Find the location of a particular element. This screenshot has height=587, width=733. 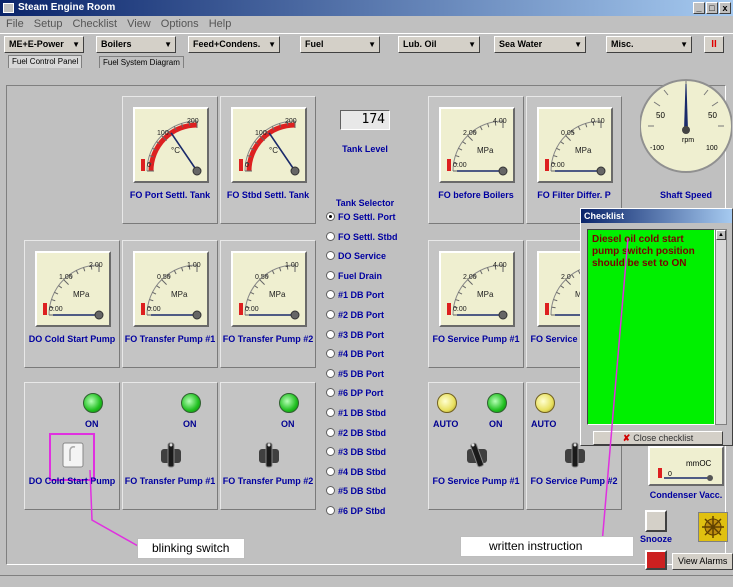

annotation-blinking-switch: blinking switch is located at coordinates (191, 548).